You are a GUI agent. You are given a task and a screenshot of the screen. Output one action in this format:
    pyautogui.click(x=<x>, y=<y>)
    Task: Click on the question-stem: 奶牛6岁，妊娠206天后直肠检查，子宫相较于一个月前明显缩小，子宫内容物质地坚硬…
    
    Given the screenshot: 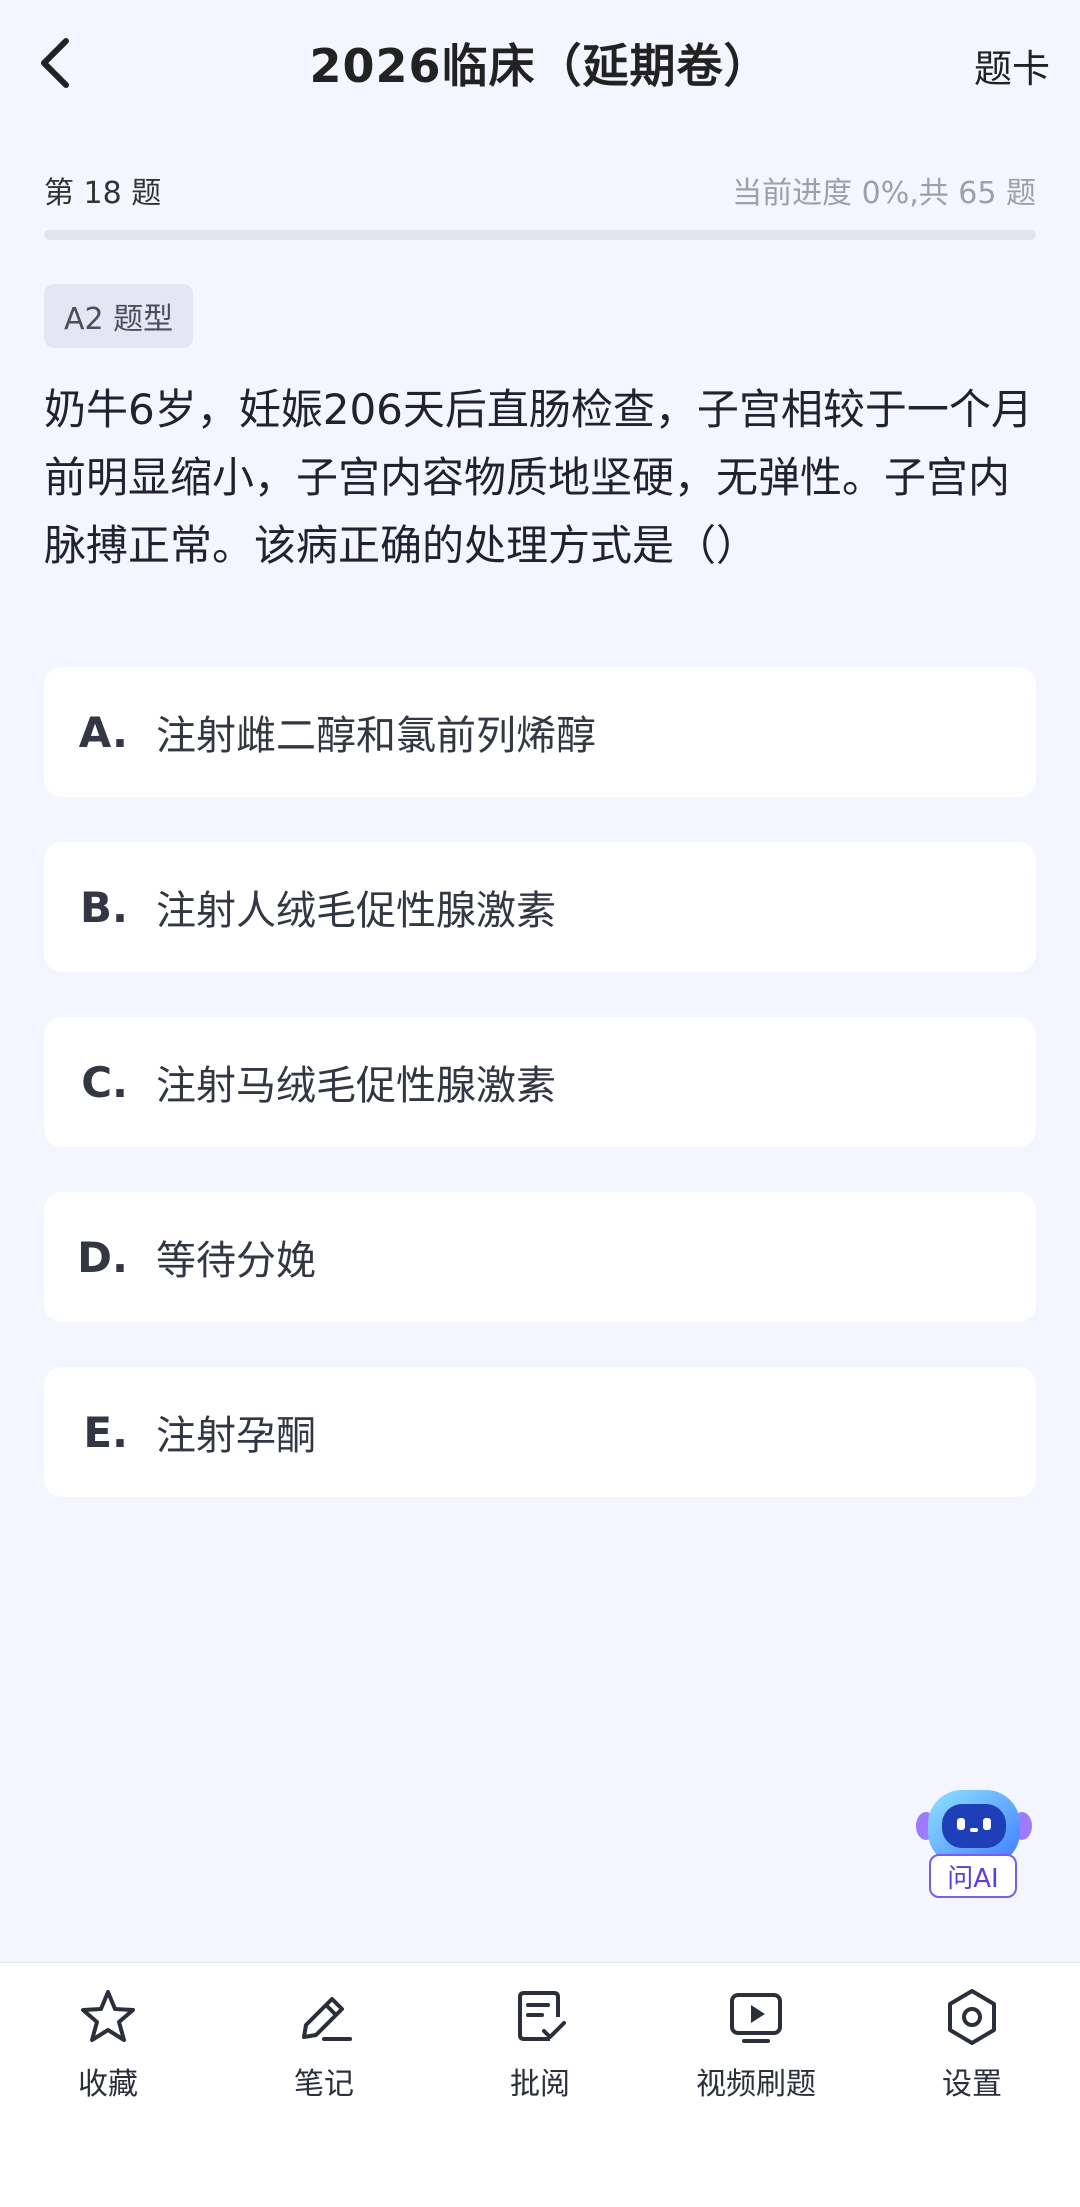 What is the action you would take?
    pyautogui.click(x=538, y=477)
    